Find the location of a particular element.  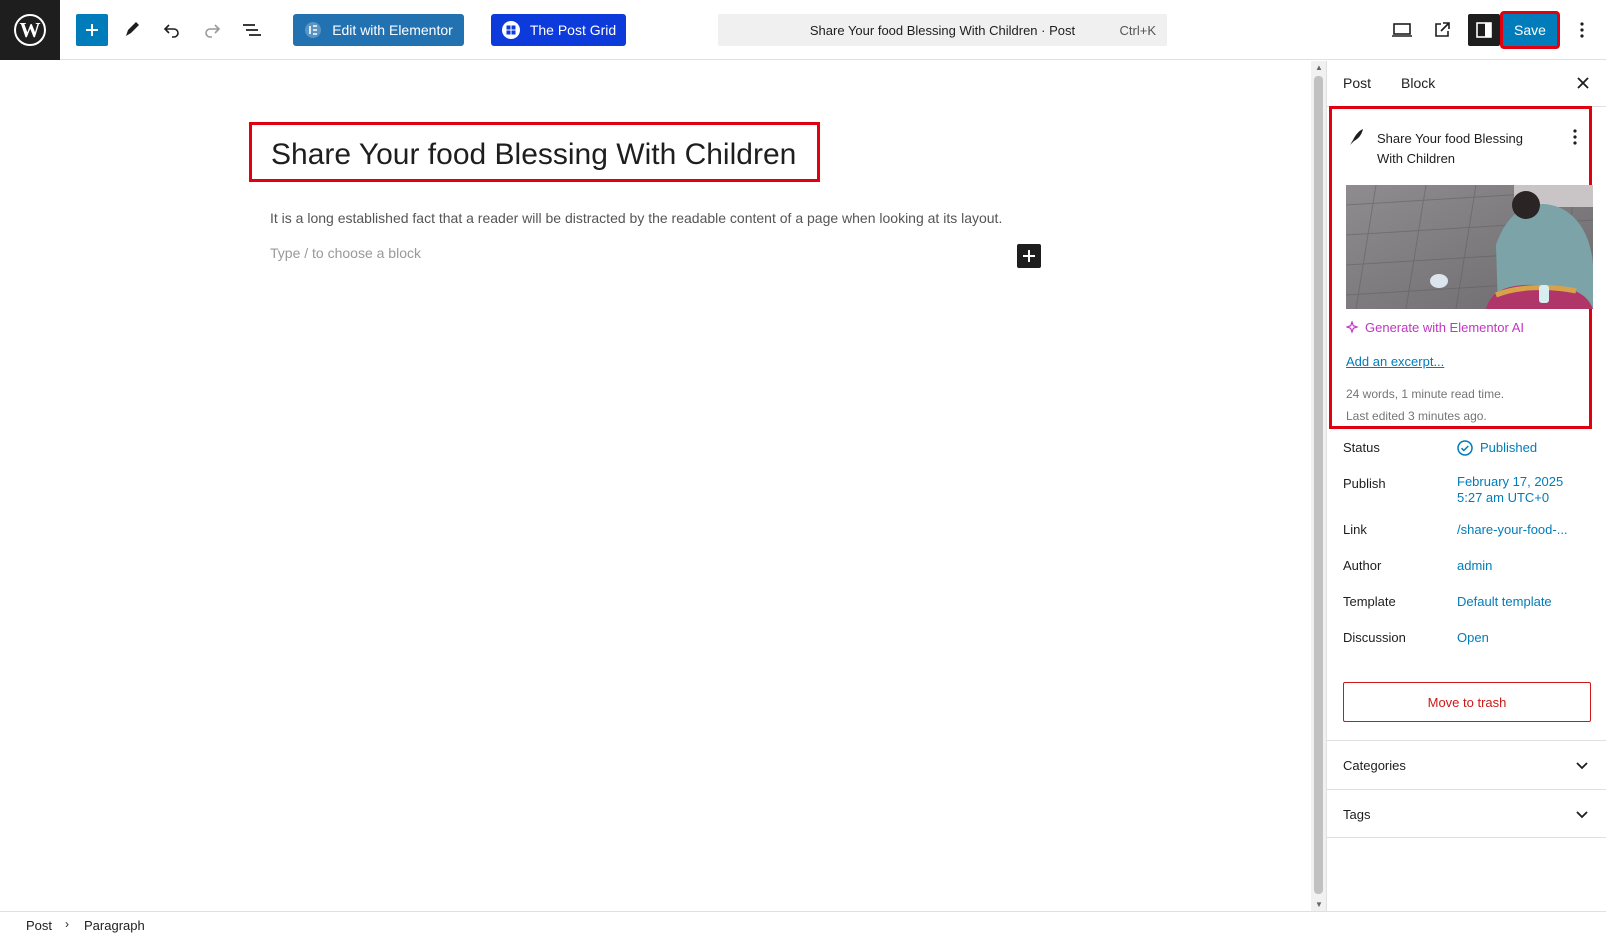

tools-button is located at coordinates (132, 30).